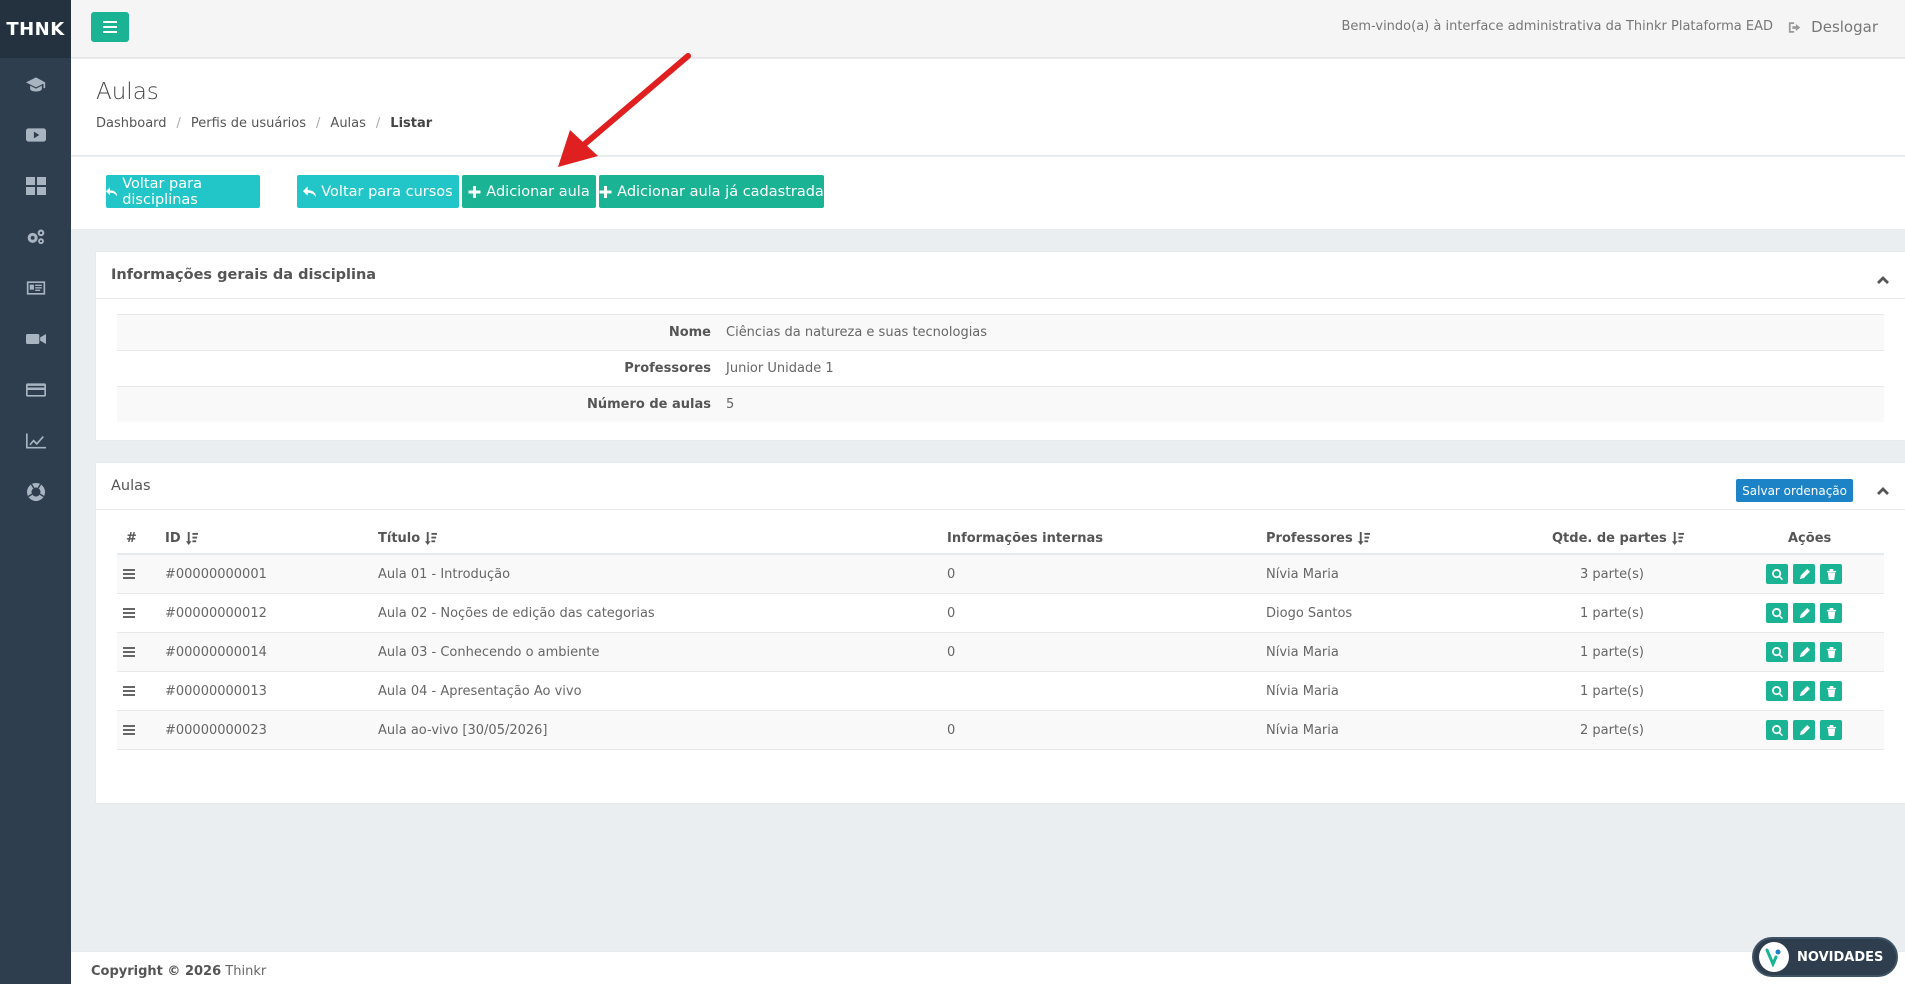 This screenshot has width=1905, height=984. What do you see at coordinates (1618, 538) in the screenshot?
I see `col-parts: Qtde. de partes` at bounding box center [1618, 538].